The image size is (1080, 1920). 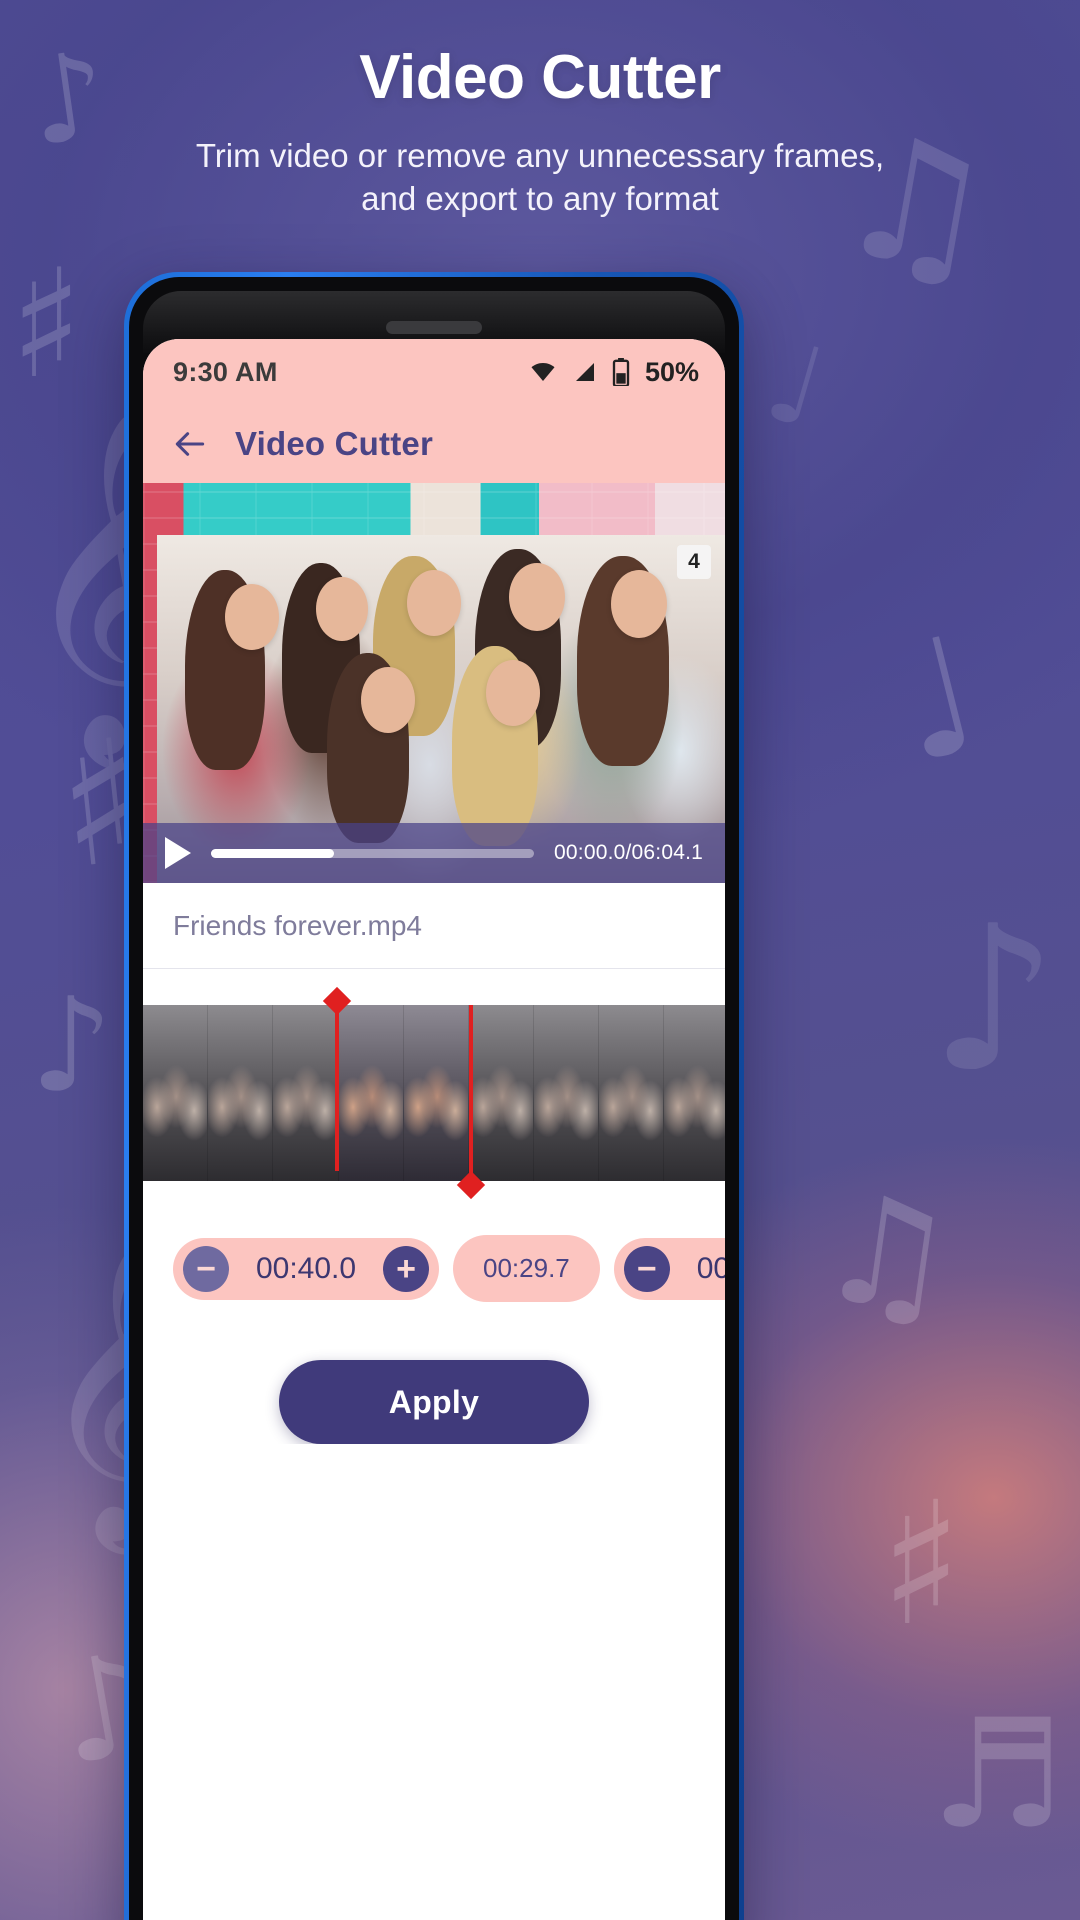 What do you see at coordinates (540, 77) in the screenshot?
I see `page-title: Video Cutter` at bounding box center [540, 77].